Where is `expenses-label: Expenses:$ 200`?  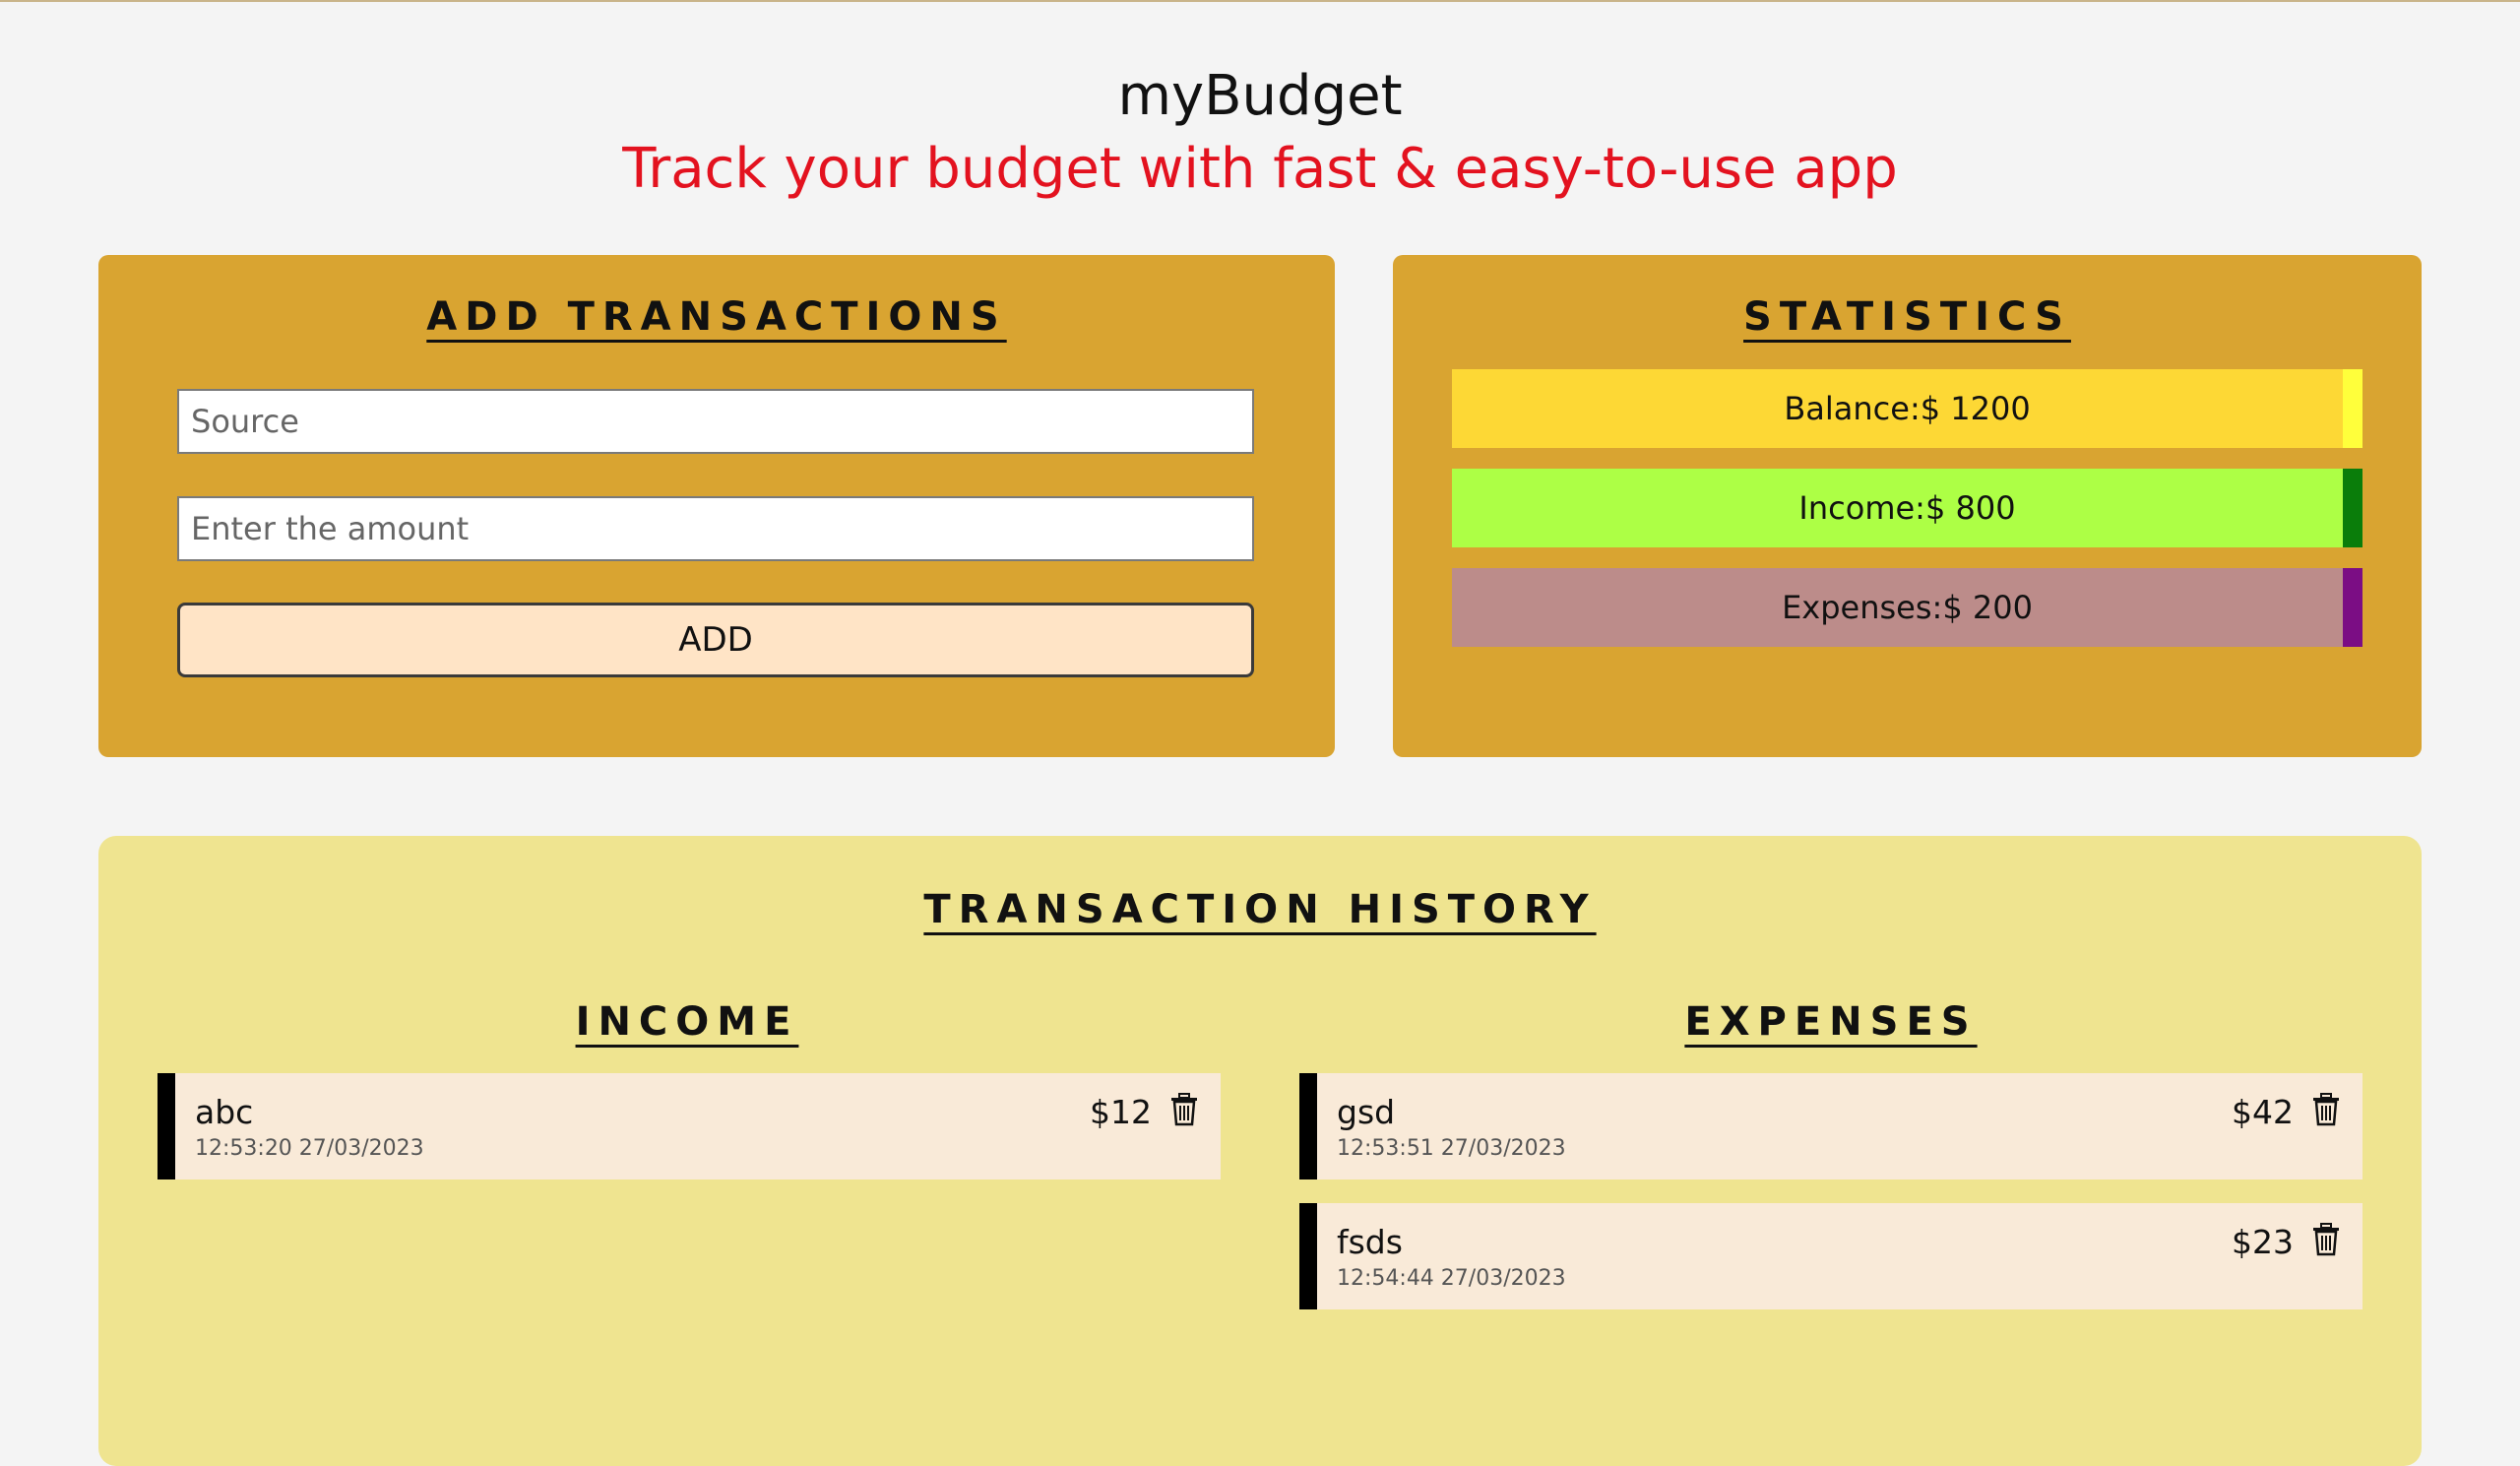 expenses-label: Expenses:$ 200 is located at coordinates (1907, 607).